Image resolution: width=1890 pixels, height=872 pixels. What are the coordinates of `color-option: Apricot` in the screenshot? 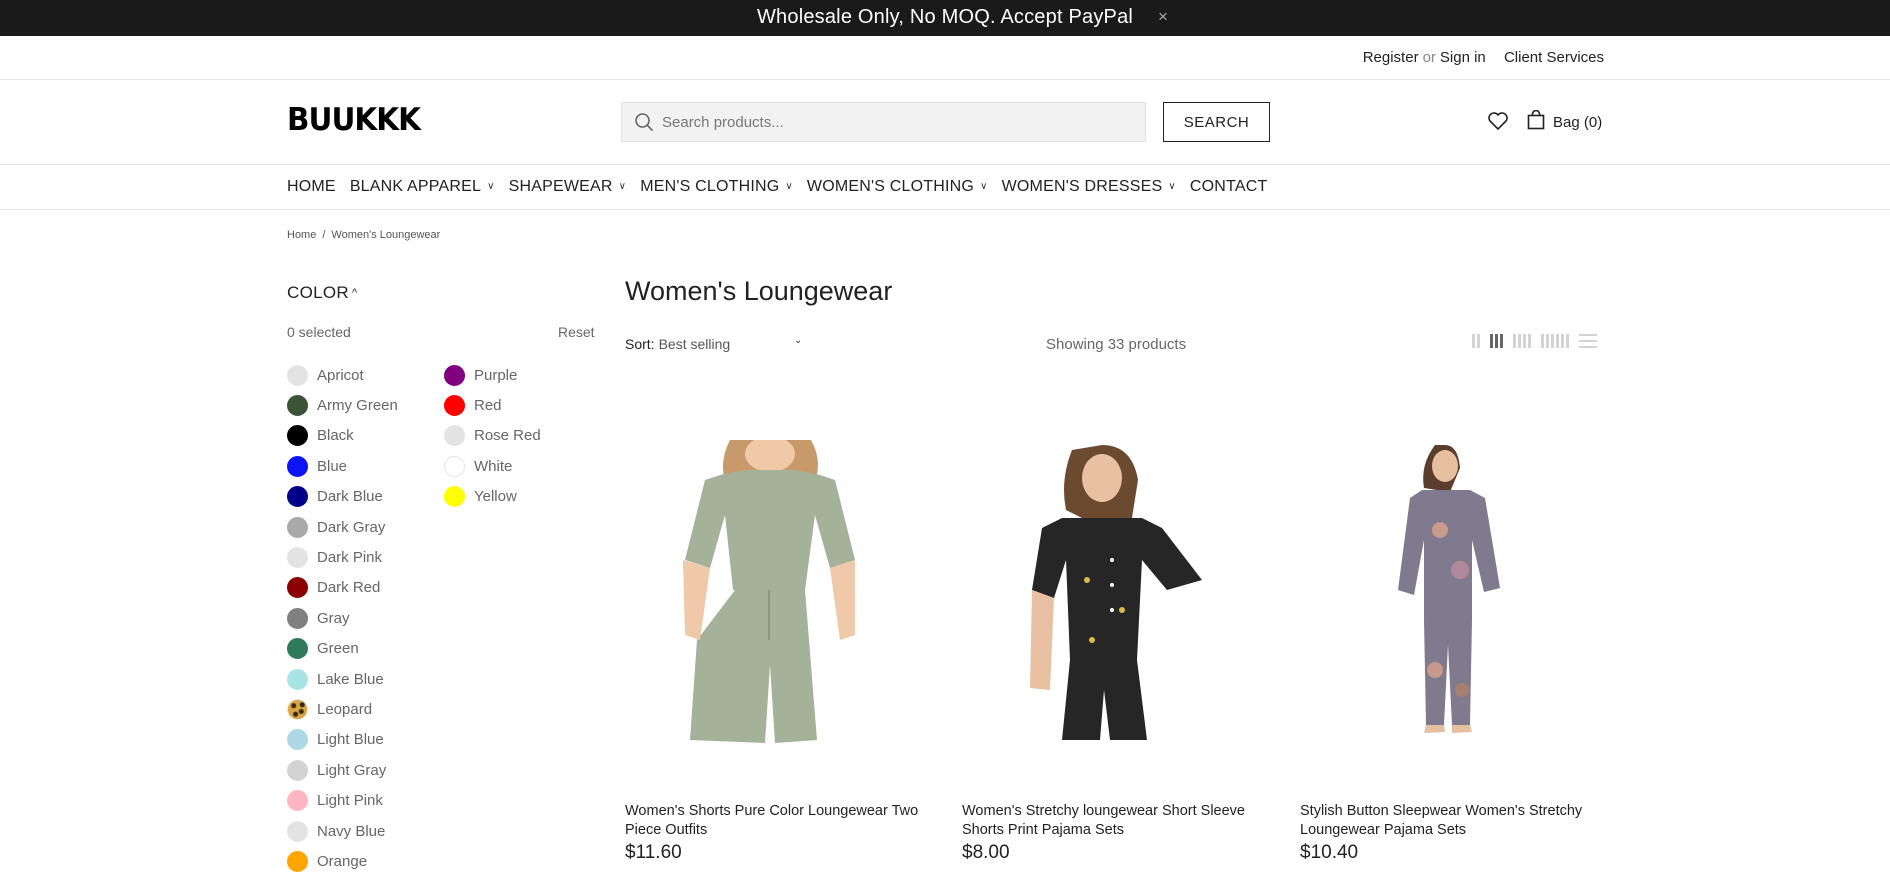 It's located at (342, 375).